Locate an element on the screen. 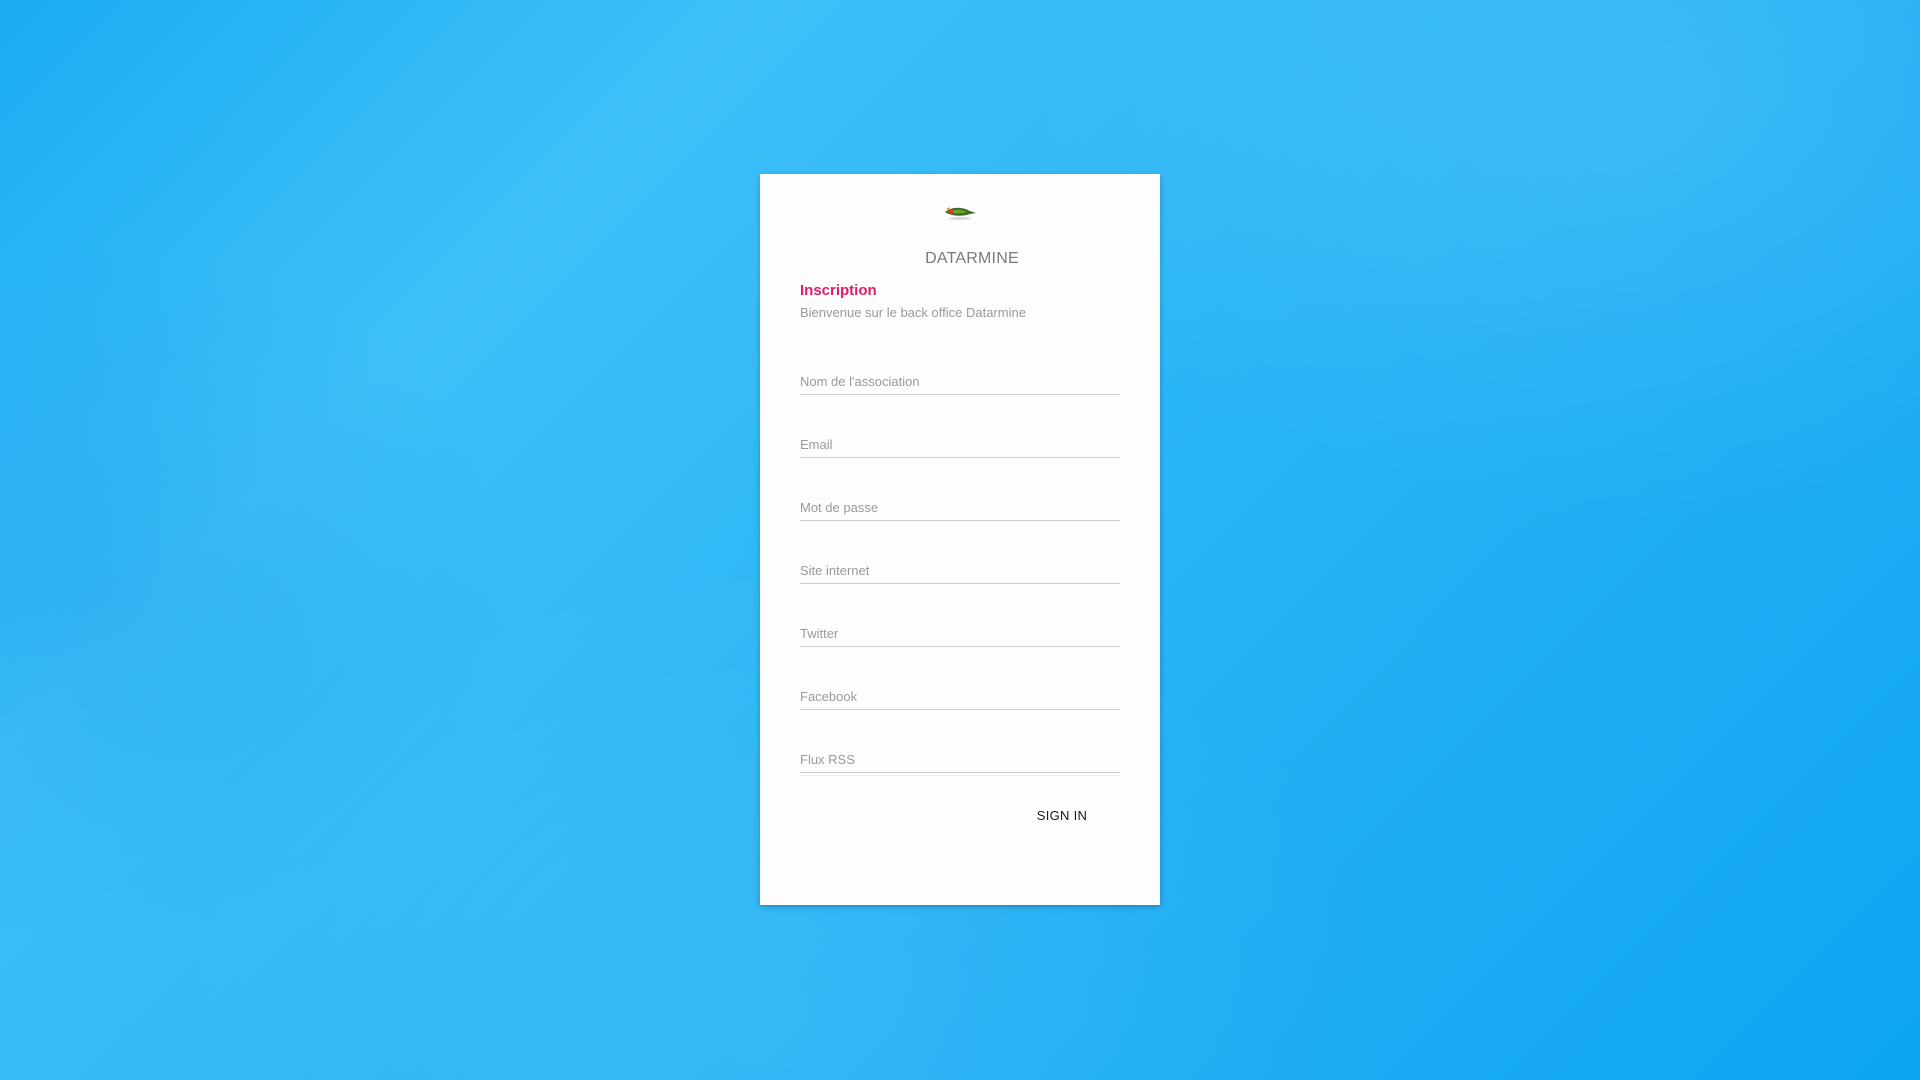  email-field is located at coordinates (960, 437).